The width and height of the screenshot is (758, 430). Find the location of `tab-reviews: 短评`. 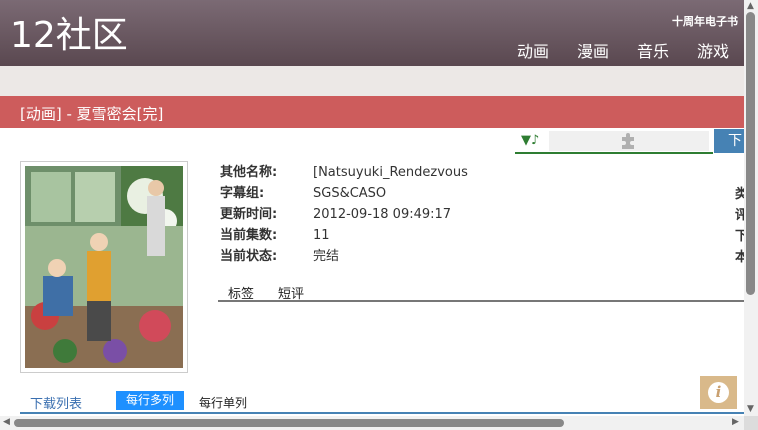

tab-reviews: 短评 is located at coordinates (291, 292).